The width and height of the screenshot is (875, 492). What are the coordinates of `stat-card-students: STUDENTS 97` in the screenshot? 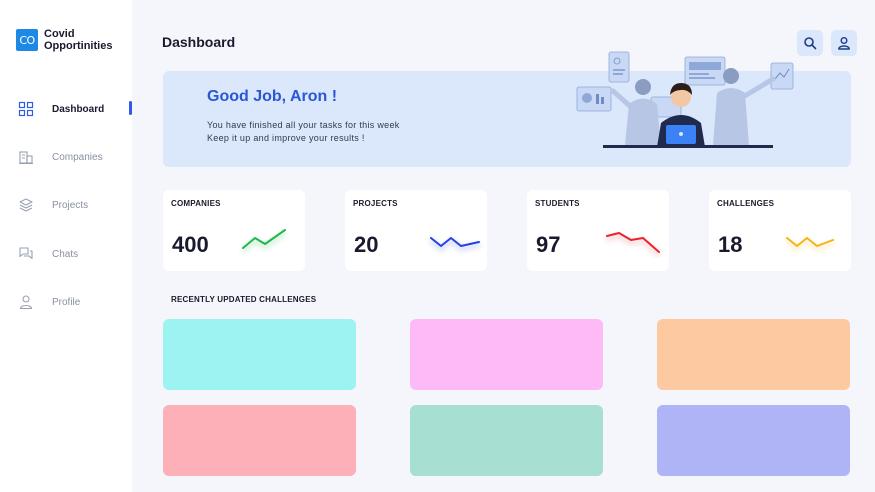 It's located at (598, 230).